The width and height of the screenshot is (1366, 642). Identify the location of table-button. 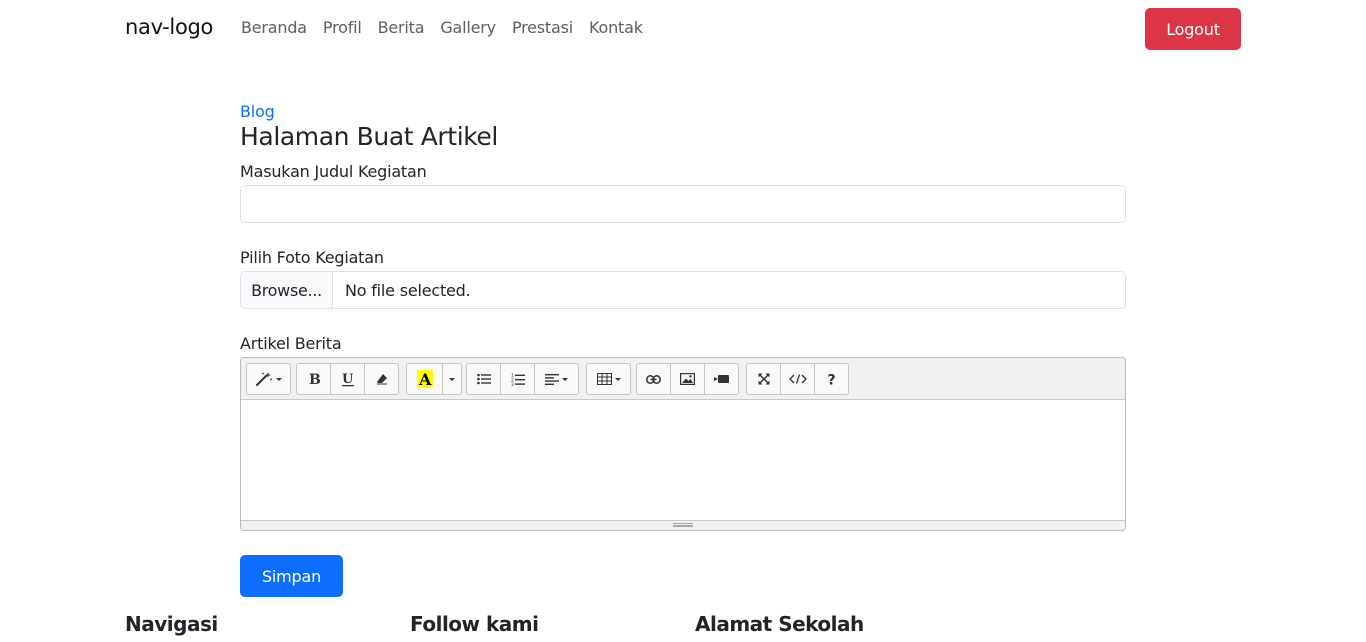
(608, 379).